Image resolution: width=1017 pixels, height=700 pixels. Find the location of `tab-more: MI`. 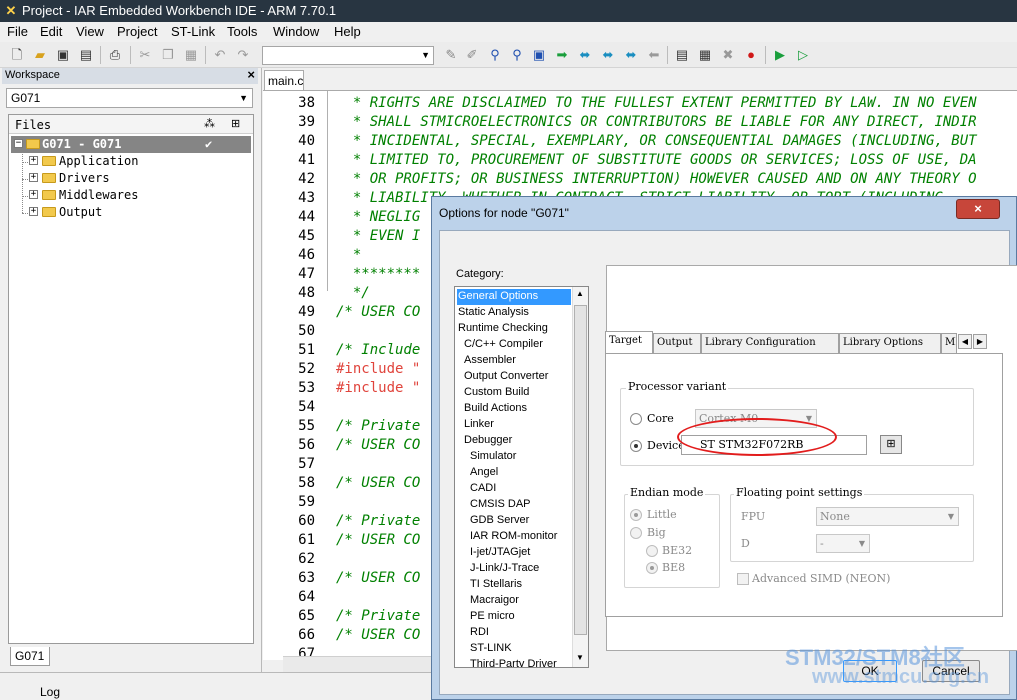

tab-more: MI is located at coordinates (949, 343).